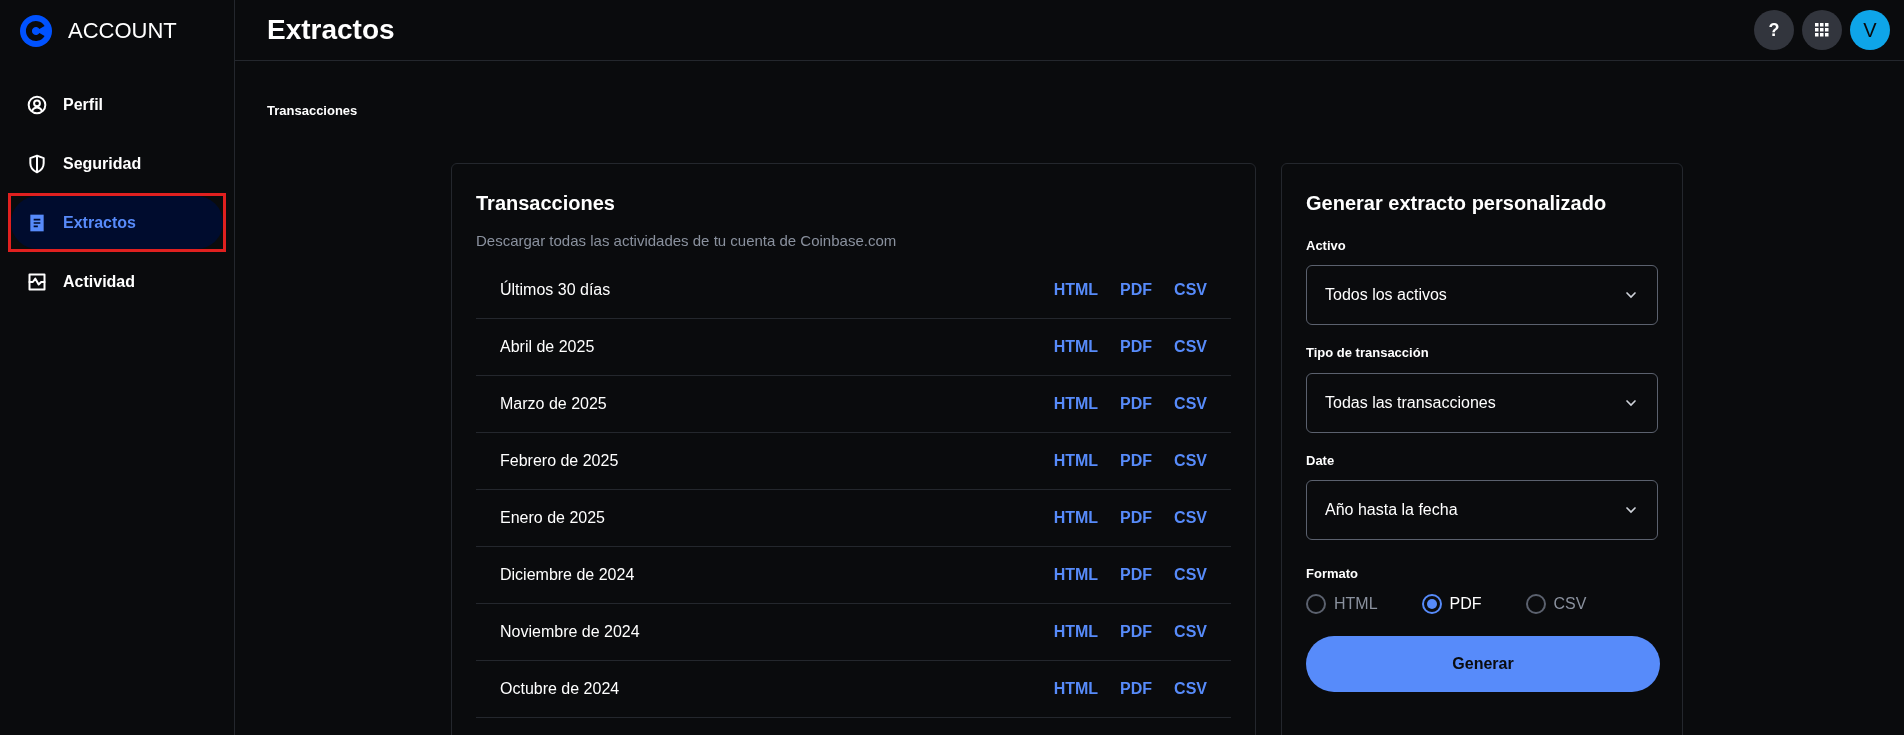 This screenshot has height=735, width=1904. What do you see at coordinates (313, 111) in the screenshot?
I see `section-label: Transacciones` at bounding box center [313, 111].